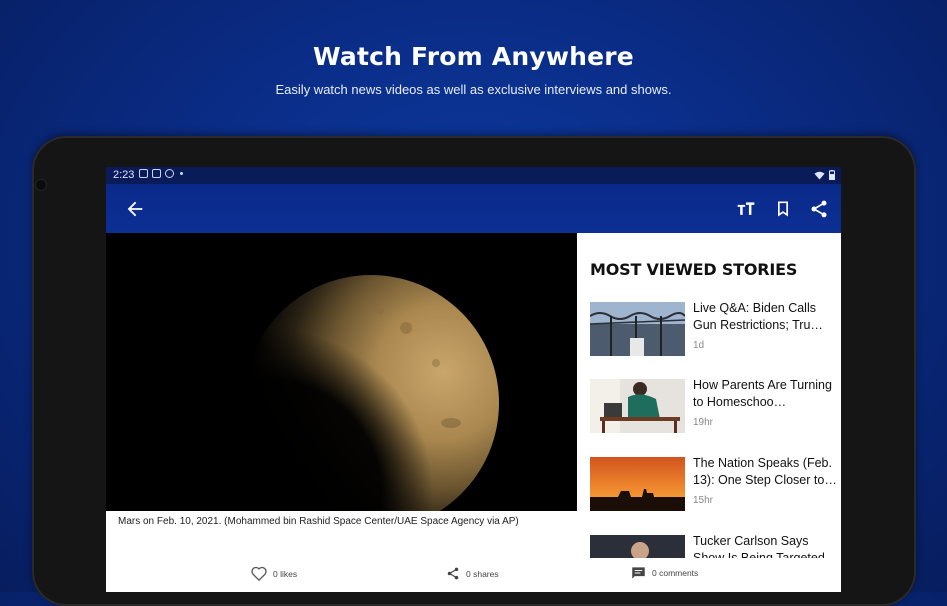 The image size is (947, 606). I want to click on app-notification-icon, so click(143, 173).